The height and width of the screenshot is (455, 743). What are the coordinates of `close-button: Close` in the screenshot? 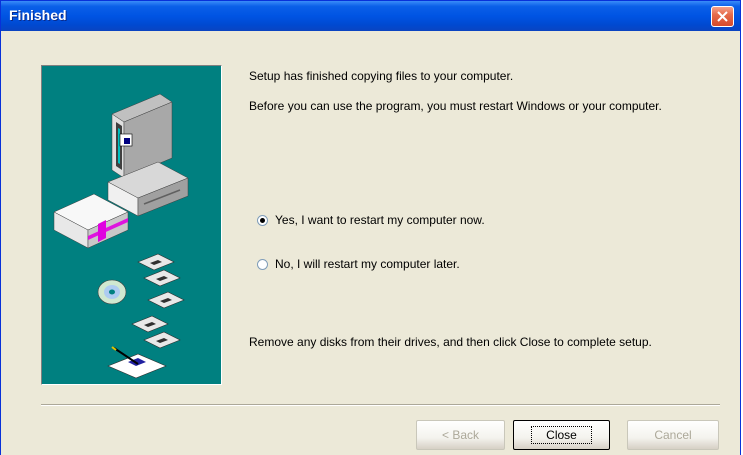 It's located at (561, 435).